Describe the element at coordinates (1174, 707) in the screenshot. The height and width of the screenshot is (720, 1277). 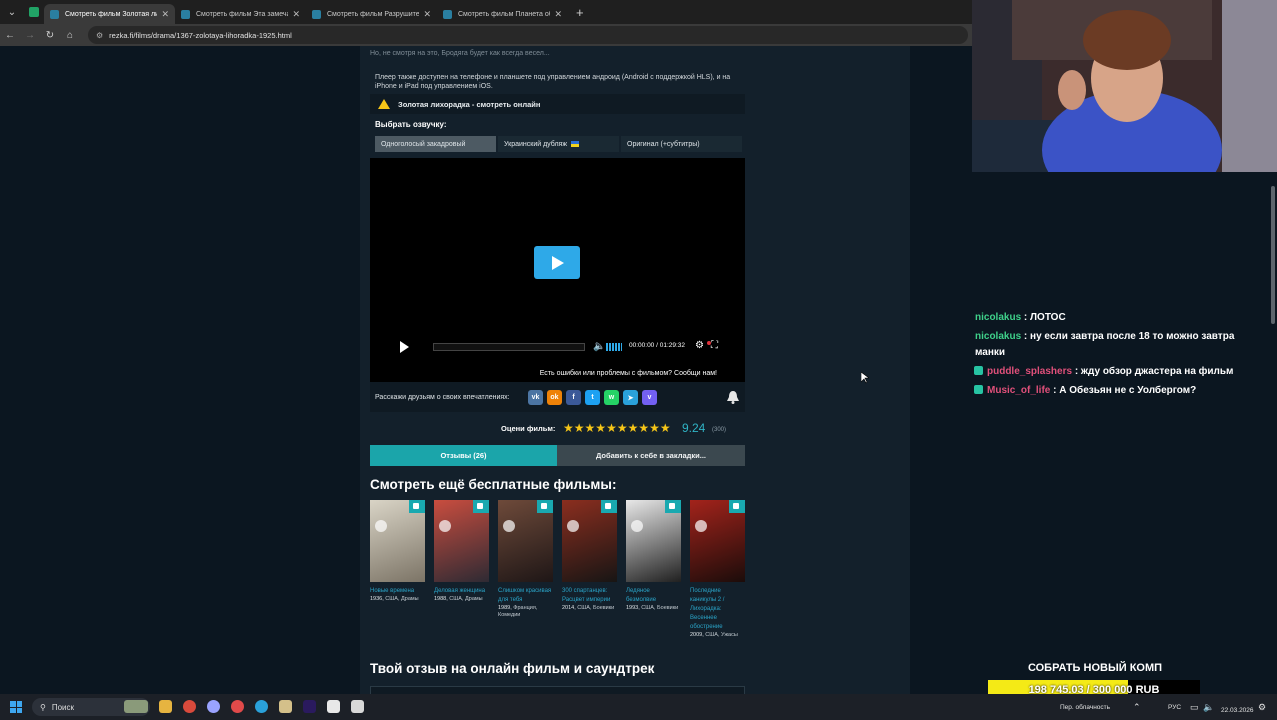
I see `language-indicator: РУС` at that location.